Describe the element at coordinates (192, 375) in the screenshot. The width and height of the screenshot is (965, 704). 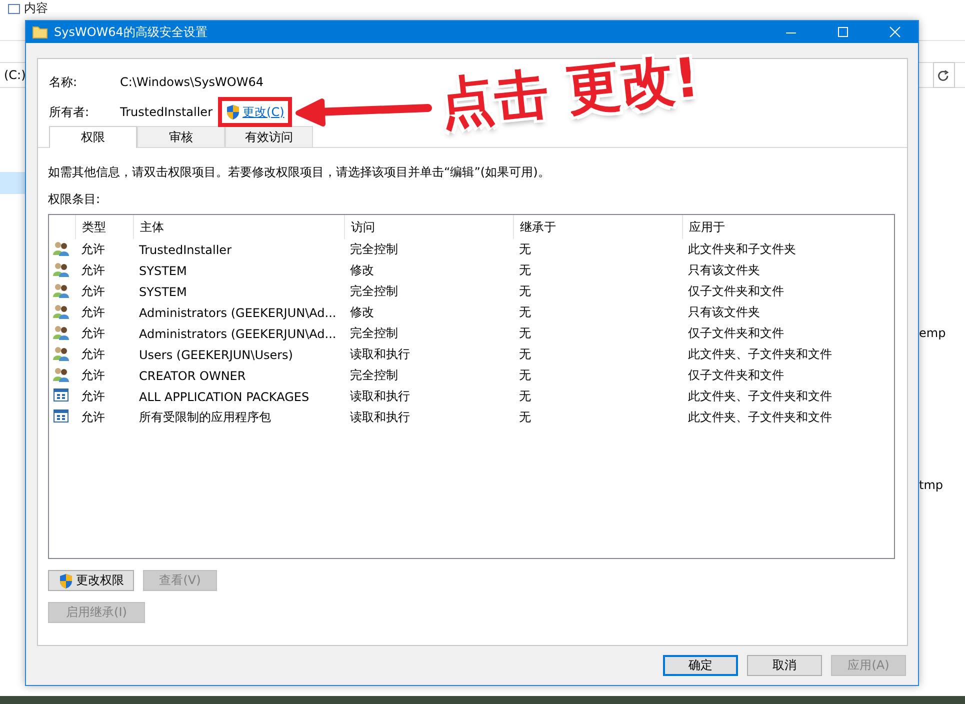
I see `table-cell-text: CREATOR OWNER` at that location.